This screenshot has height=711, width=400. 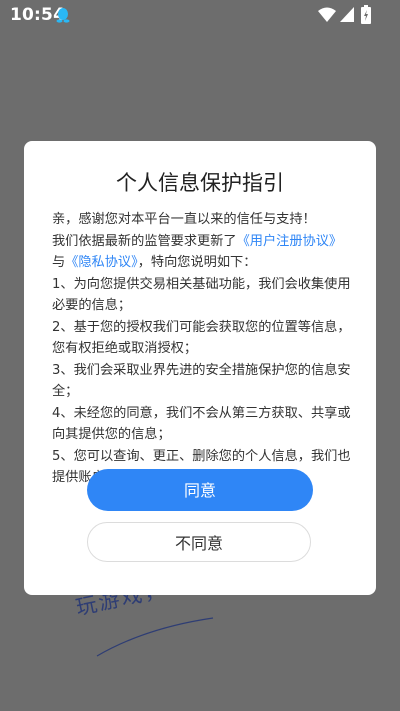 I want to click on background-decoration-curve, so click(x=155, y=637).